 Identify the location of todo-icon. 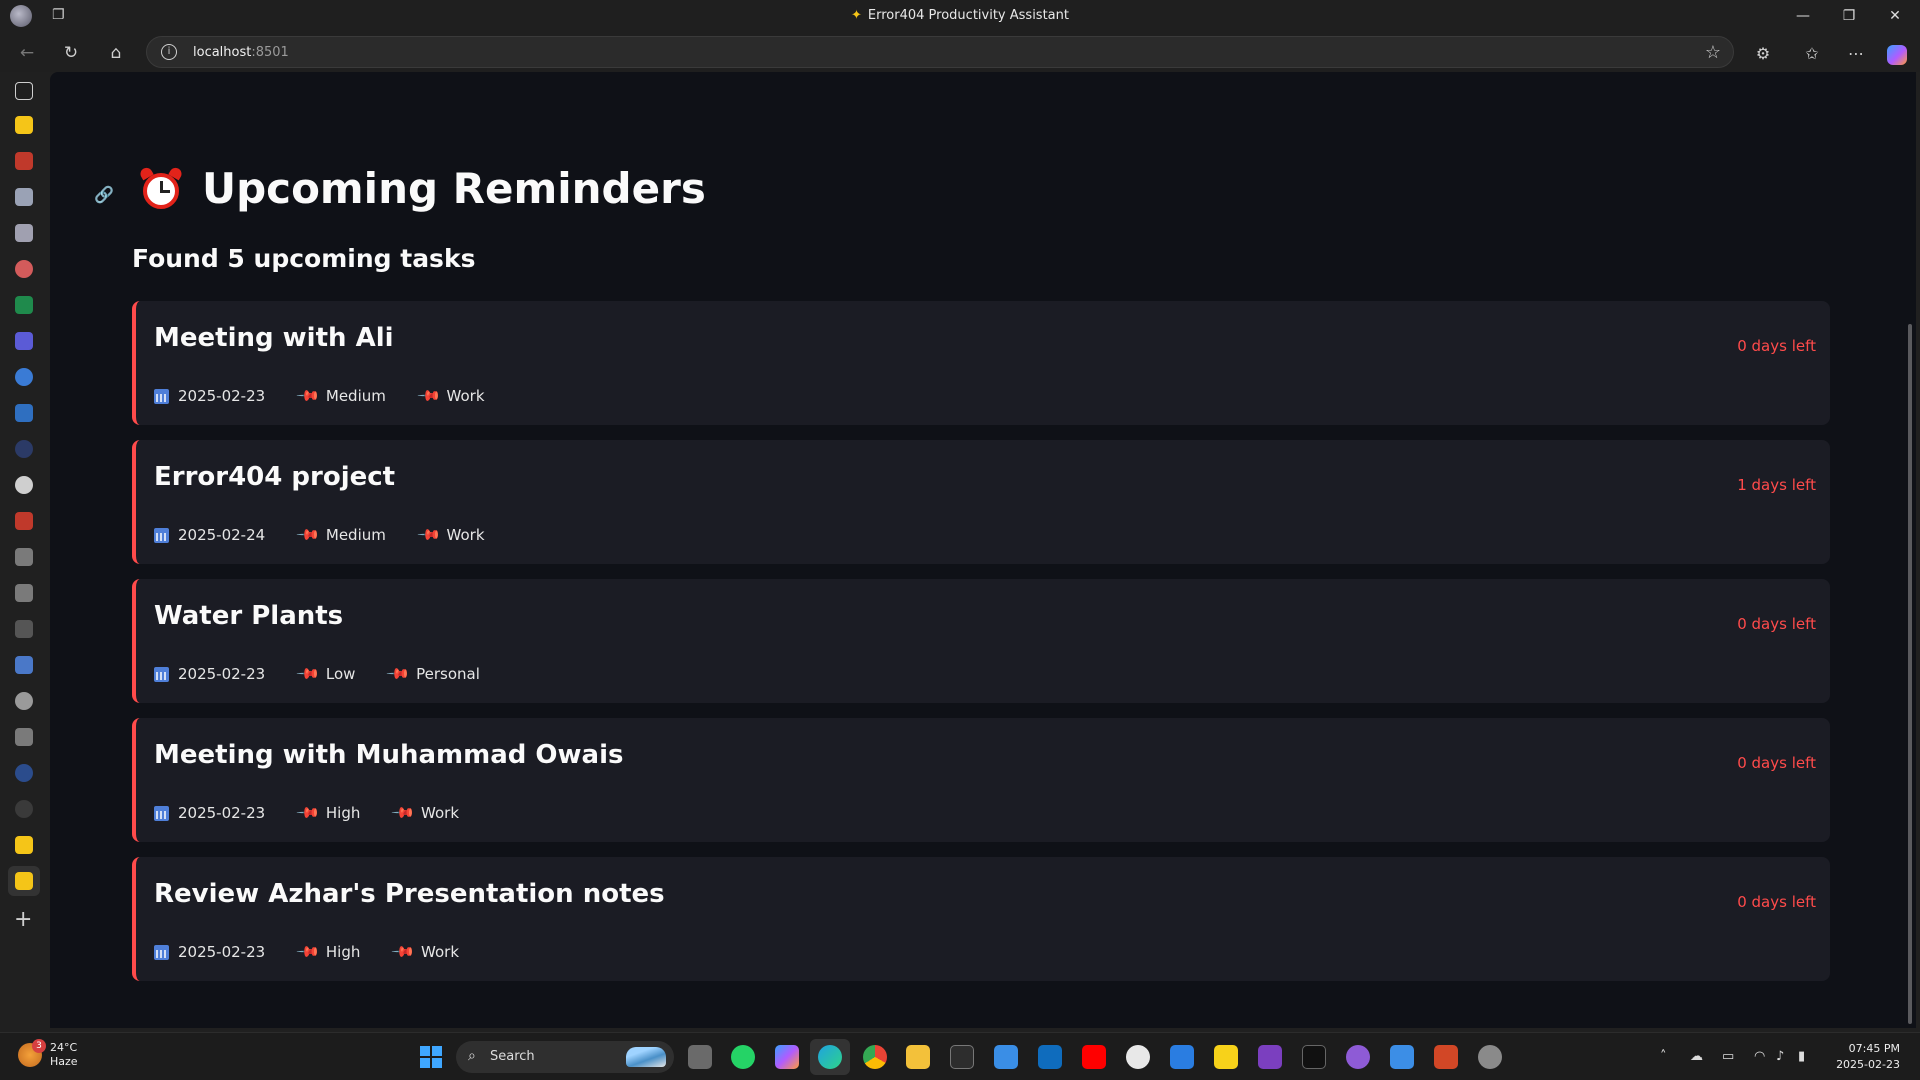
(1182, 1057).